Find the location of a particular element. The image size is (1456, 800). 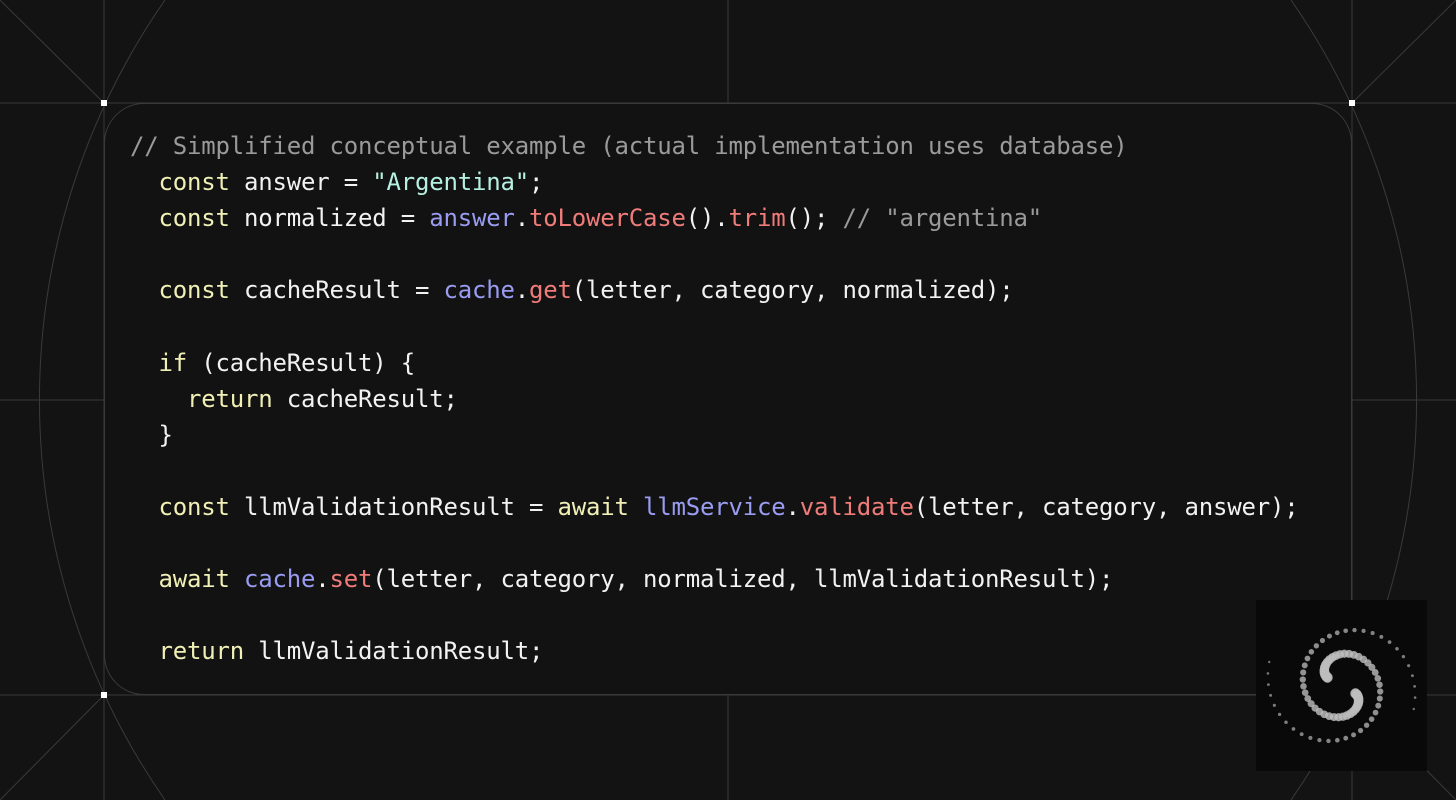

code-token-plain: llmValidationResult = is located at coordinates (393, 506).